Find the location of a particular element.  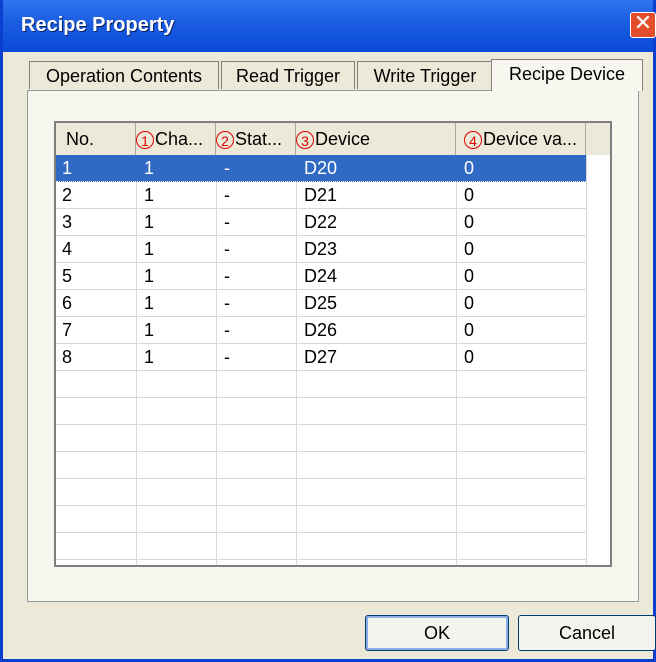

cell-no: 4 is located at coordinates (67, 249).